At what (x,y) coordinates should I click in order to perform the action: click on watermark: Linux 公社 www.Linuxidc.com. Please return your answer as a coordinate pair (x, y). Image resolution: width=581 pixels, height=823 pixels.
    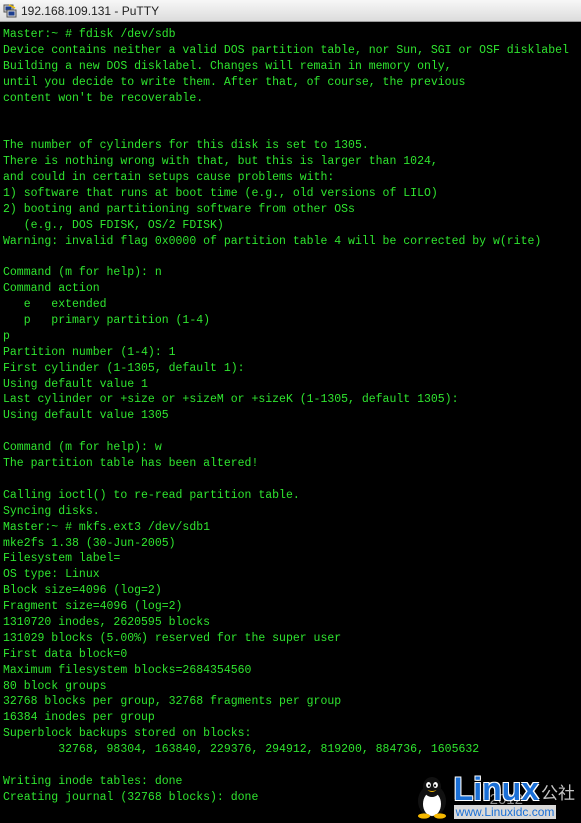
    Looking at the image, I should click on (493, 795).